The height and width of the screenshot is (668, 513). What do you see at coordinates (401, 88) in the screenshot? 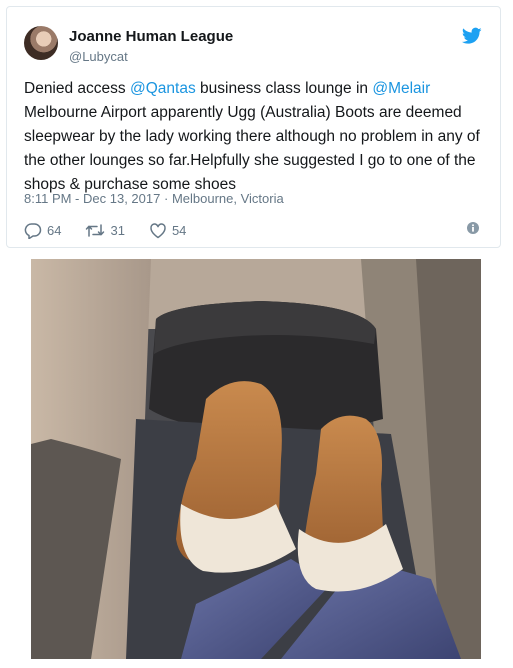
I see `mention-melair-link: @Melair` at bounding box center [401, 88].